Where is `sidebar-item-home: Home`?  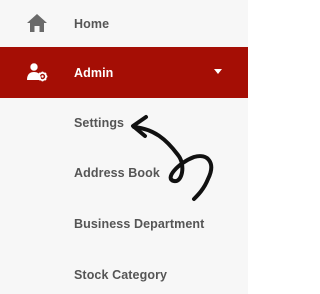
sidebar-item-home: Home is located at coordinates (124, 23).